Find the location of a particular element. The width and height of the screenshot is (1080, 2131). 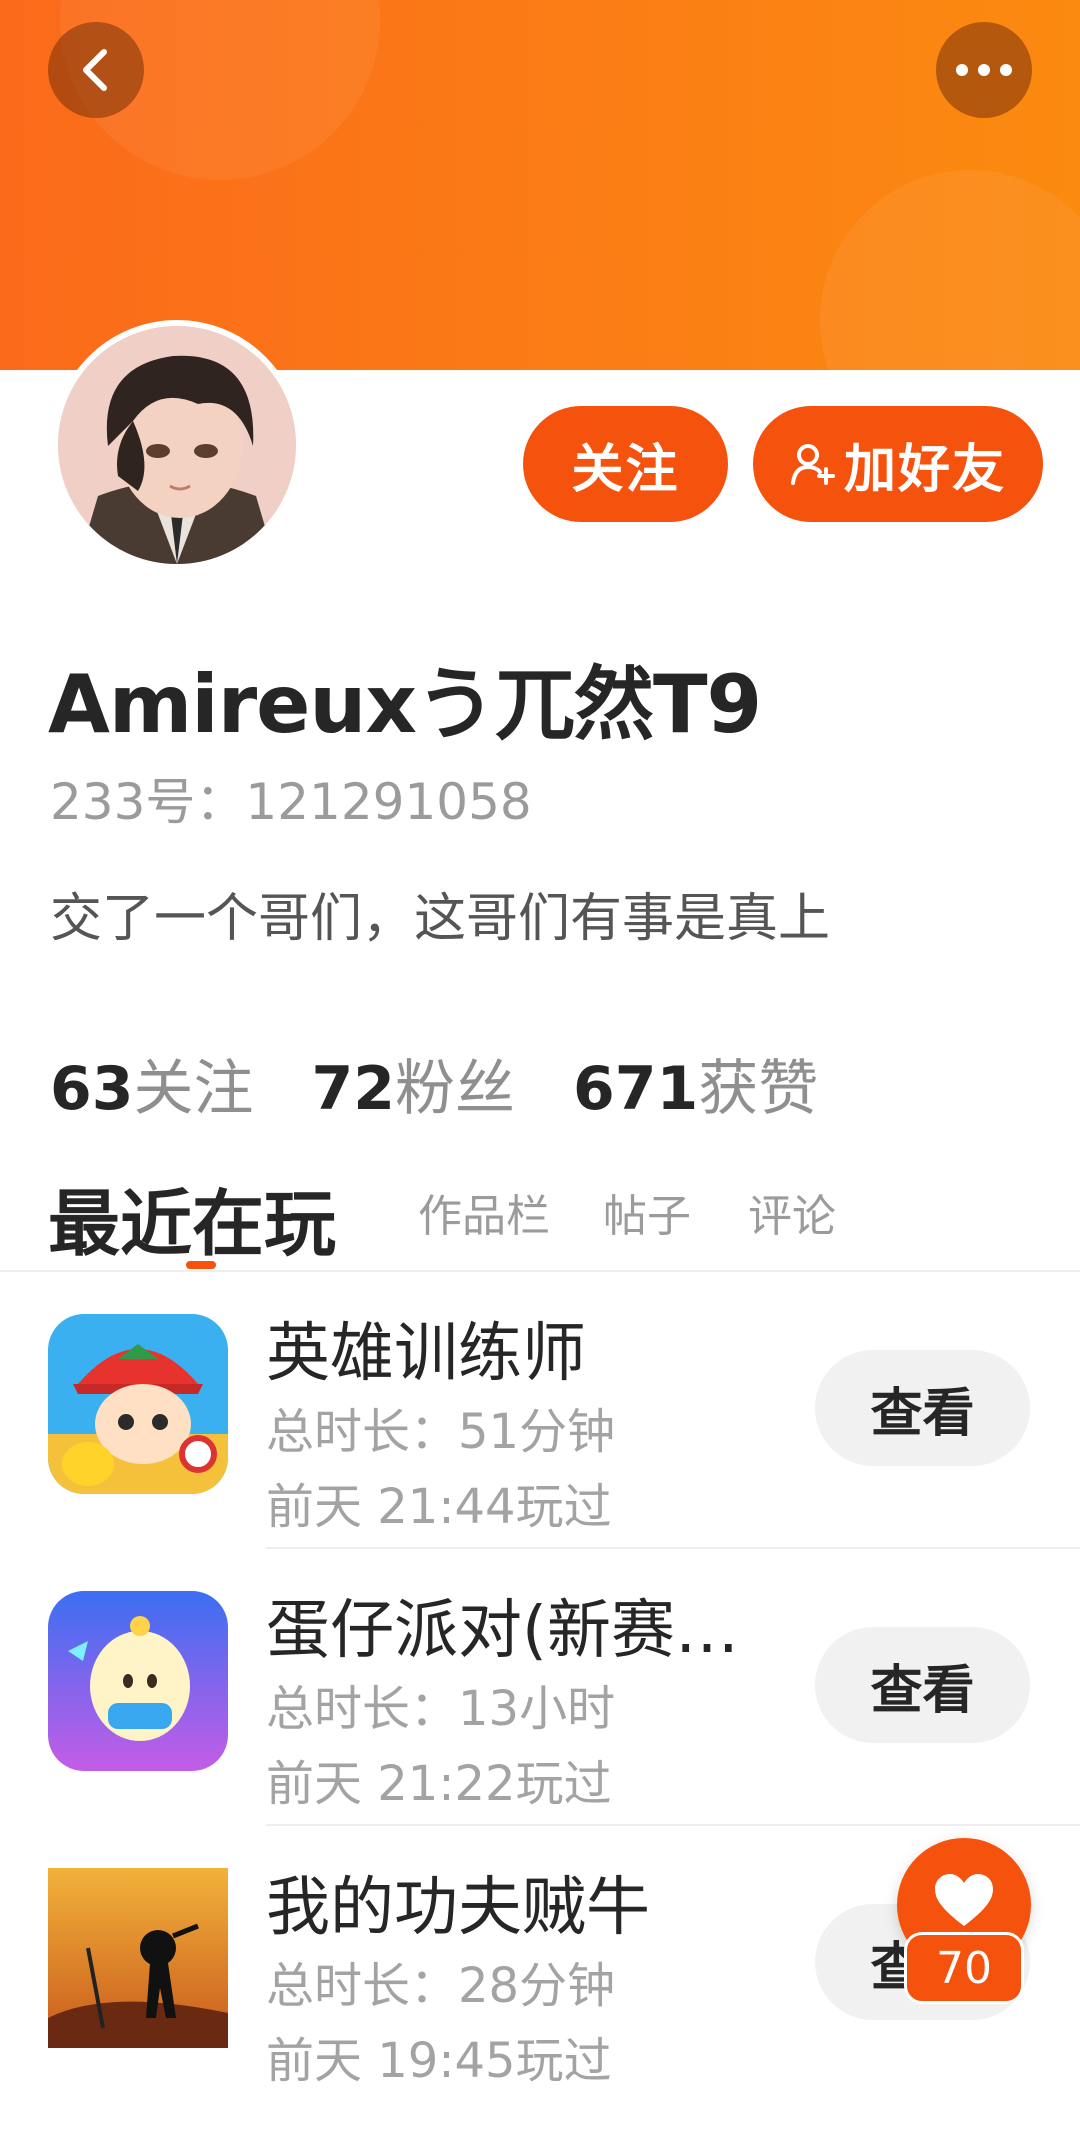

avatar is located at coordinates (177, 445).